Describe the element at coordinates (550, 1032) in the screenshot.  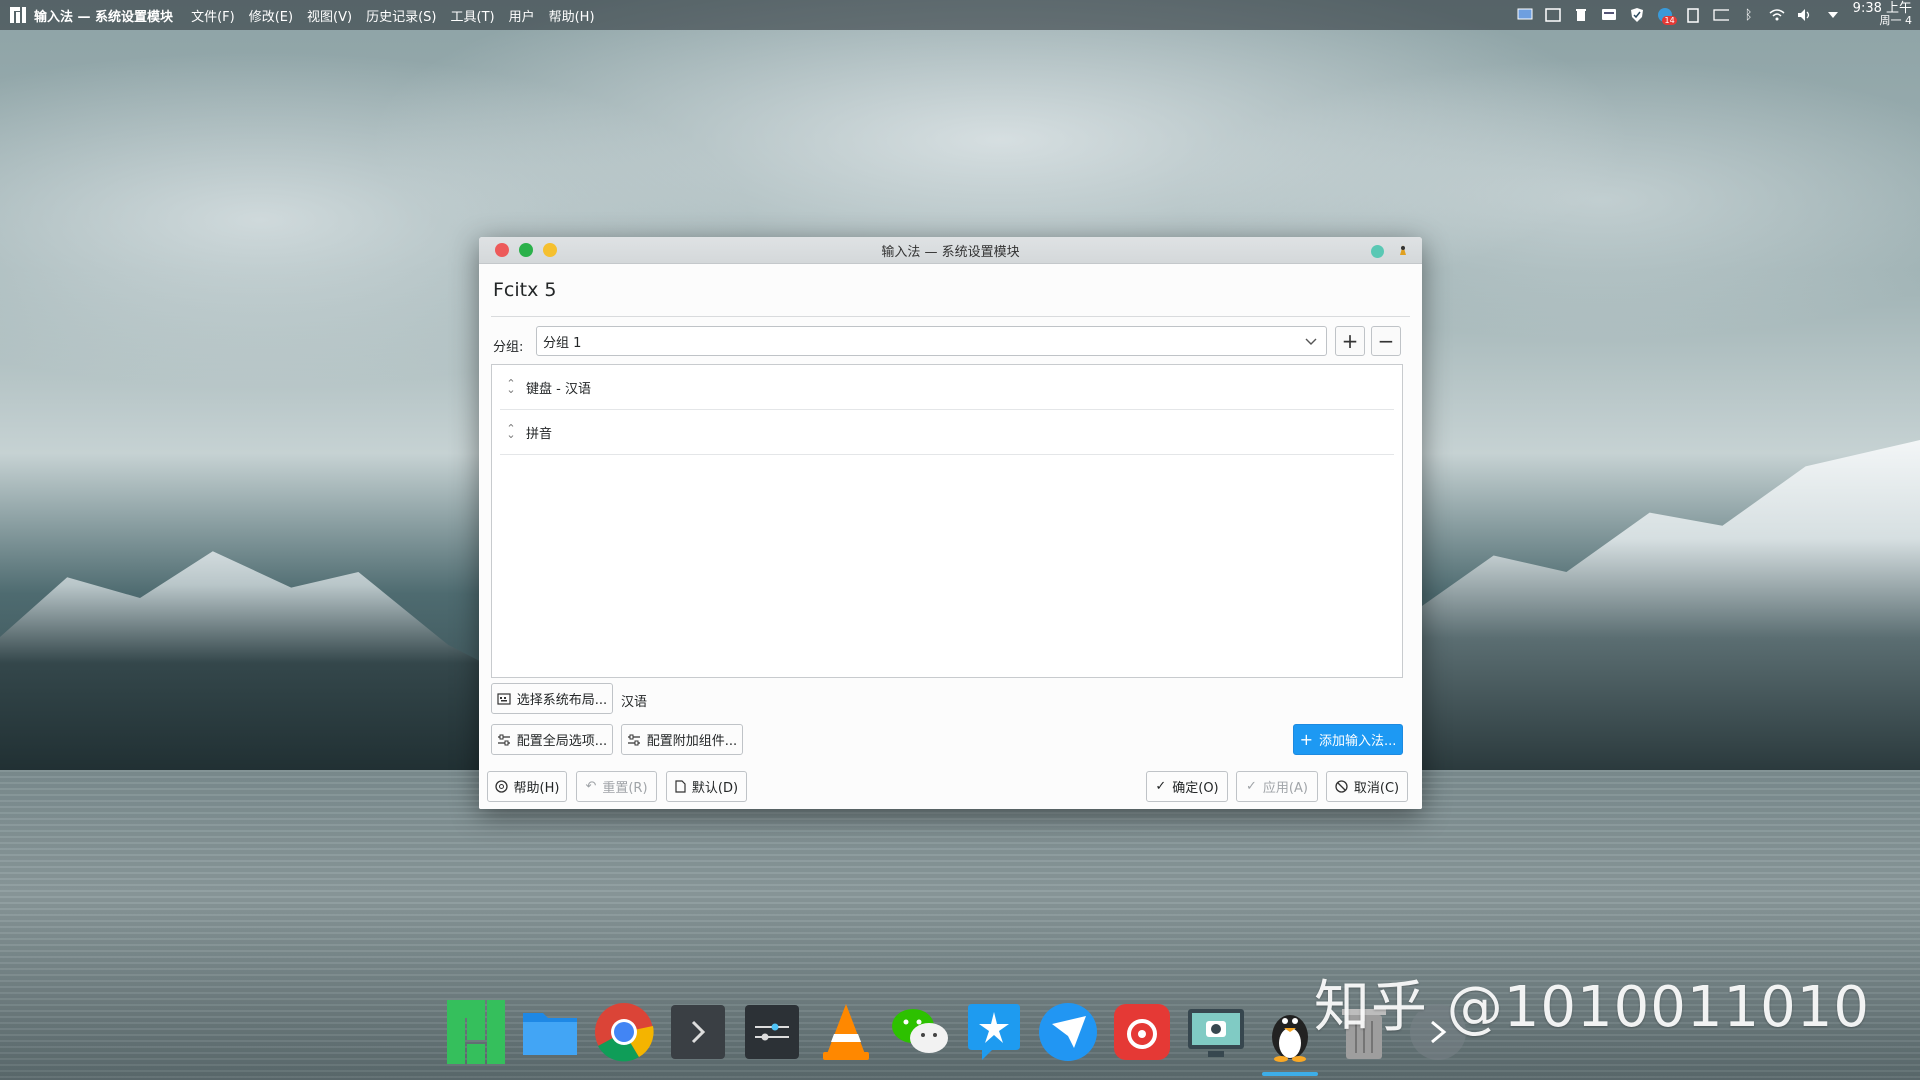
I see `file-manager-icon` at that location.